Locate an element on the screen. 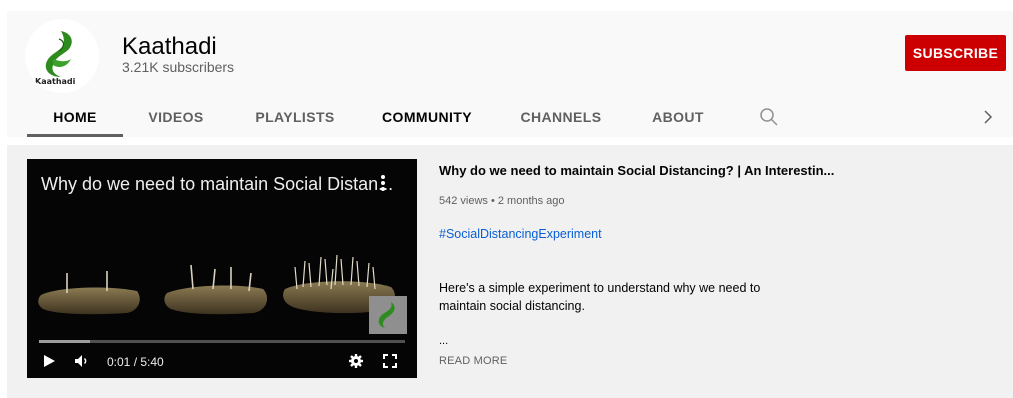 The height and width of the screenshot is (398, 1013). video-progress-fill is located at coordinates (65, 341).